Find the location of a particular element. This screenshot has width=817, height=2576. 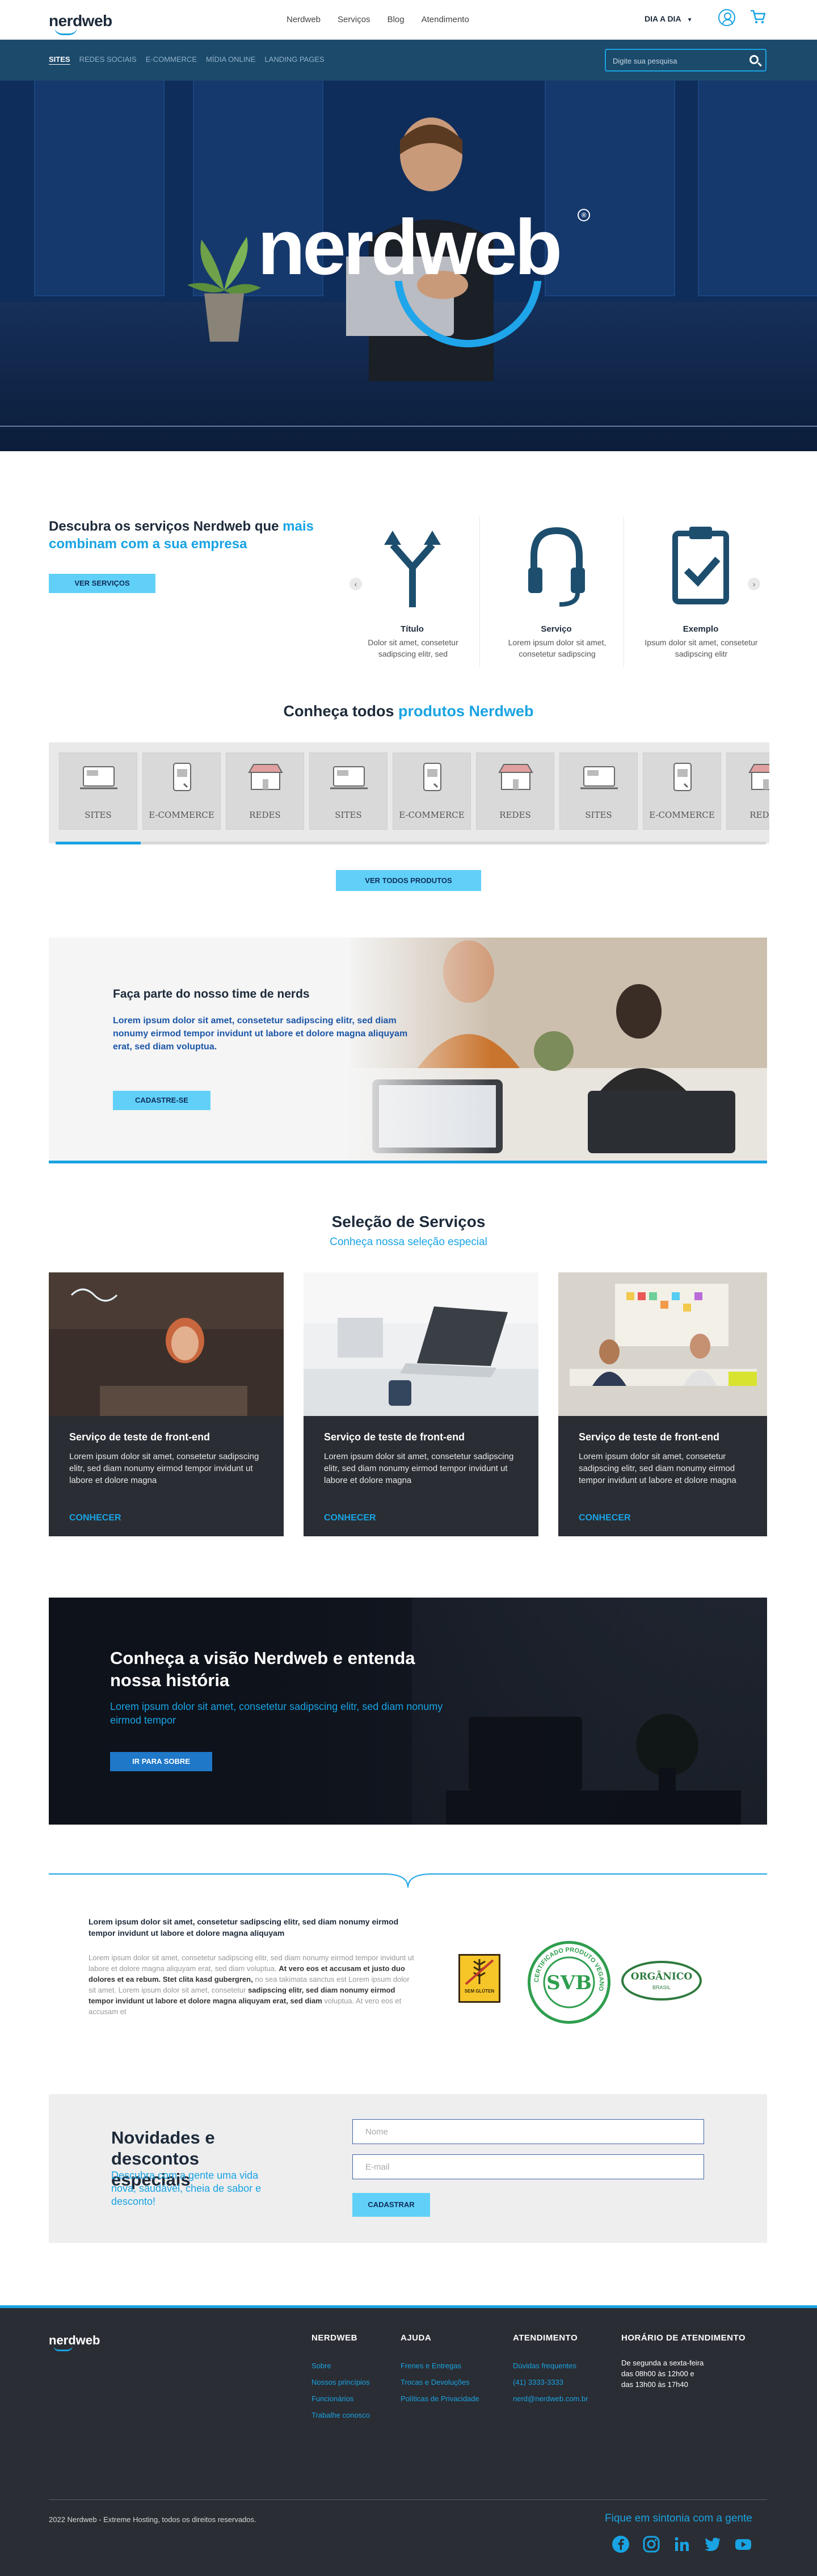

seal-label: ORGÂNICO is located at coordinates (661, 1976).